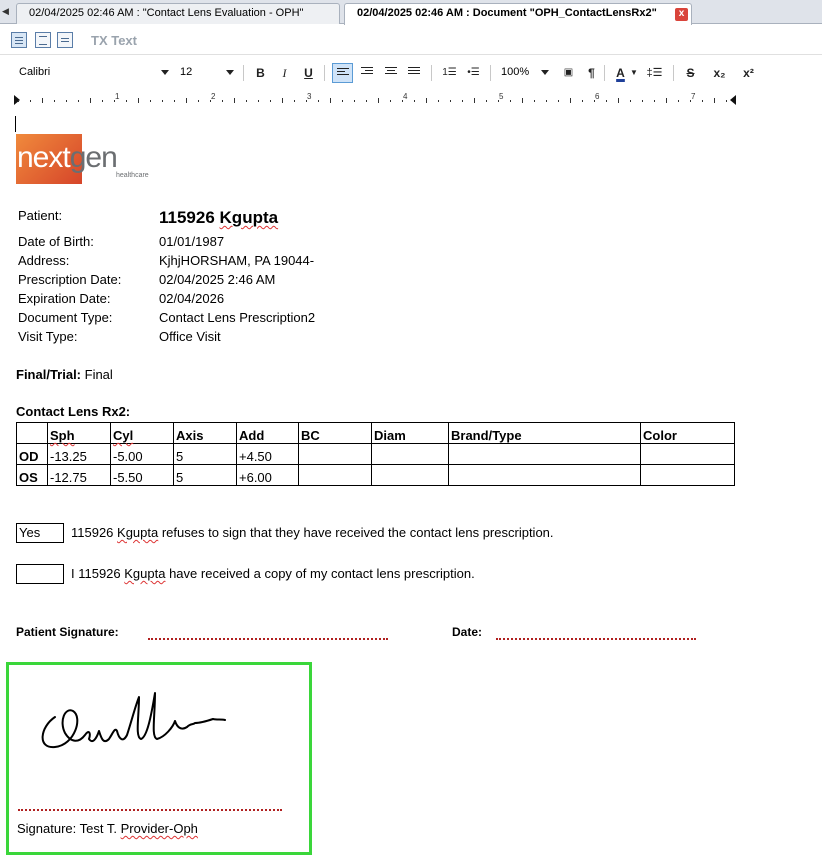  I want to click on page-layout-icon: ▣, so click(568, 72).